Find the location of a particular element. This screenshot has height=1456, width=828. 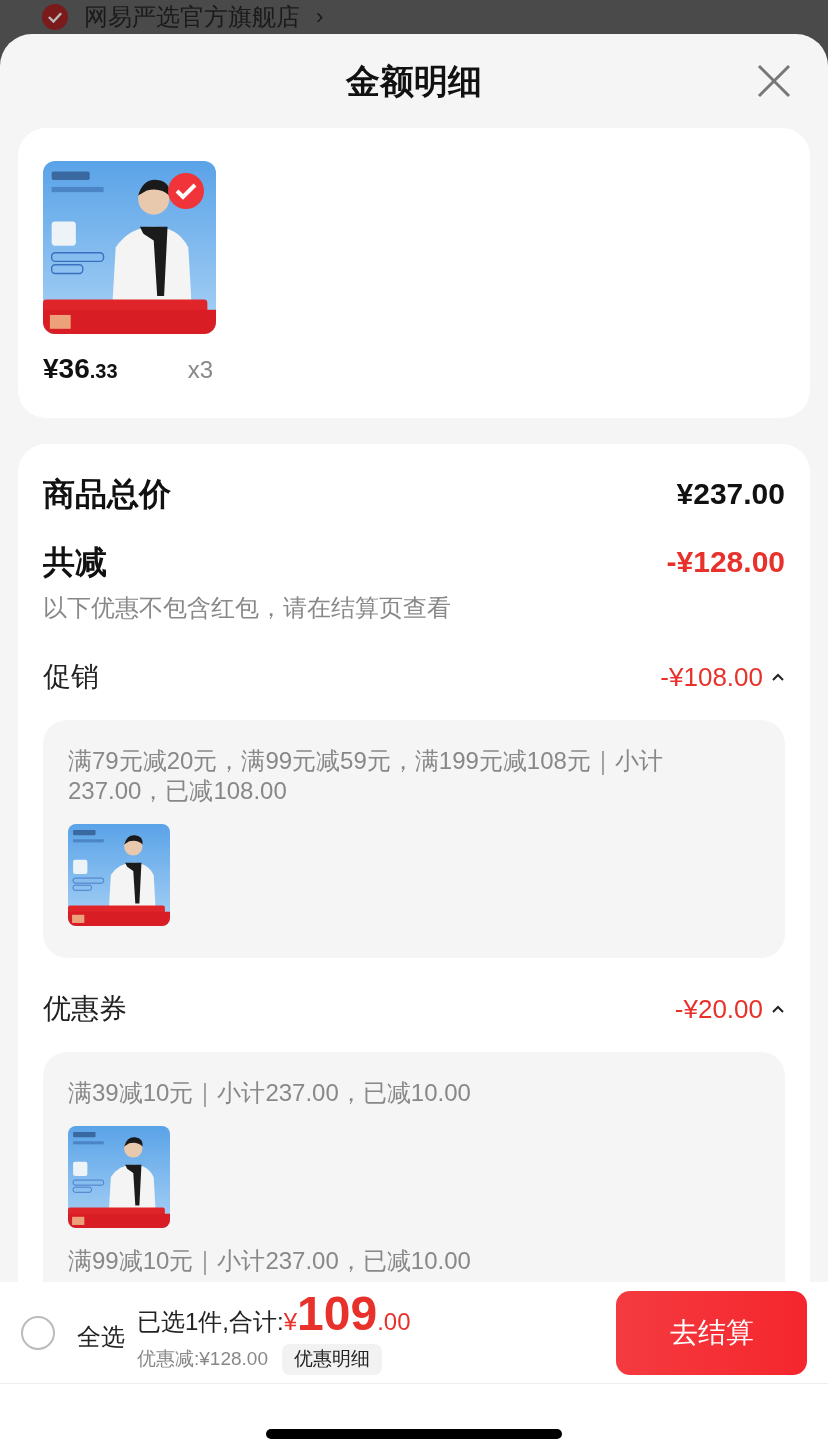

select-all-radio is located at coordinates (38, 1332).